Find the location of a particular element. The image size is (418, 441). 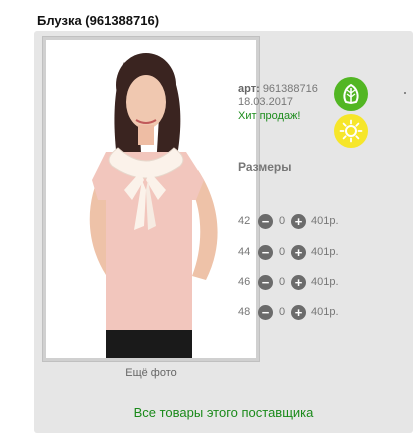

sun-icon is located at coordinates (351, 131).